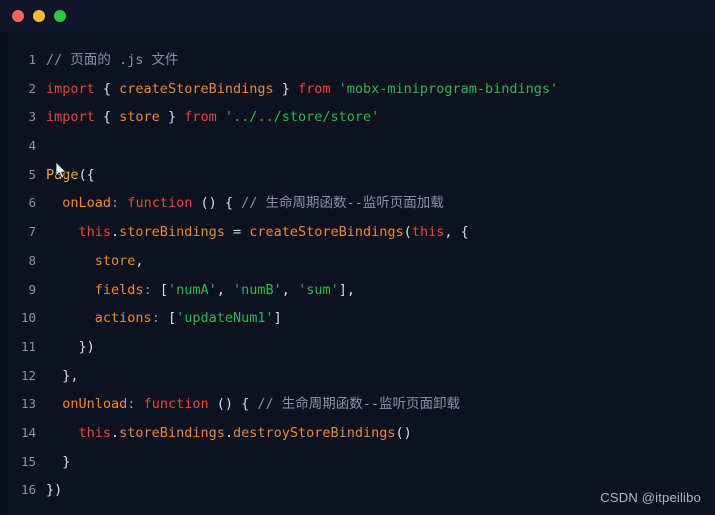  Describe the element at coordinates (119, 289) in the screenshot. I see `code-token: fields` at that location.